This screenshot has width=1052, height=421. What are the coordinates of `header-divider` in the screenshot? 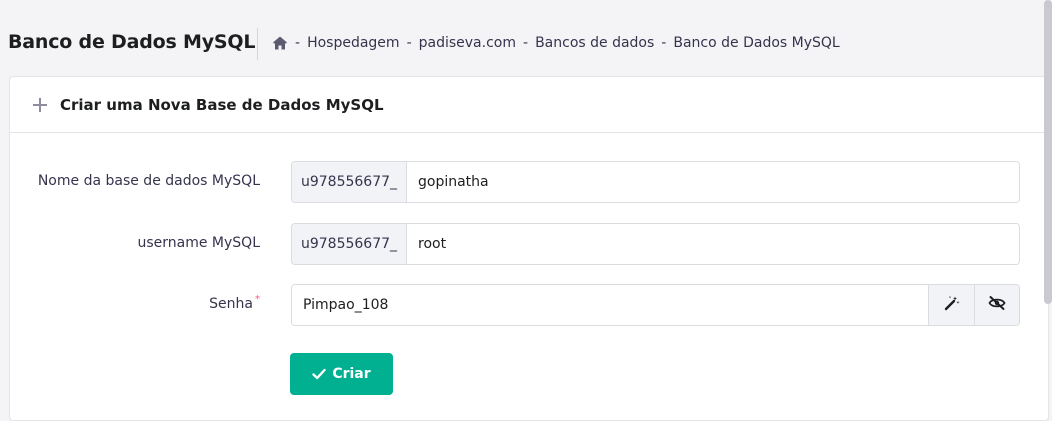 It's located at (257, 44).